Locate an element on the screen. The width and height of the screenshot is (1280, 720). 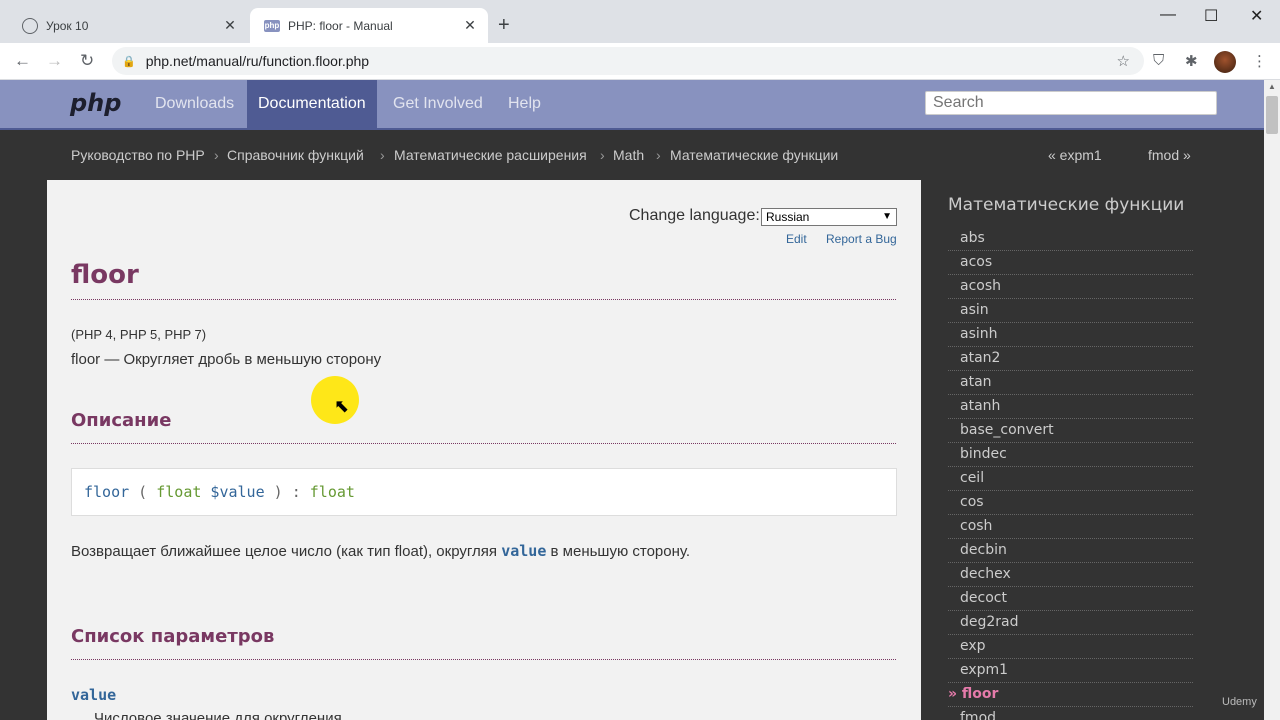
sidebar-item: asinh is located at coordinates (1070, 335).